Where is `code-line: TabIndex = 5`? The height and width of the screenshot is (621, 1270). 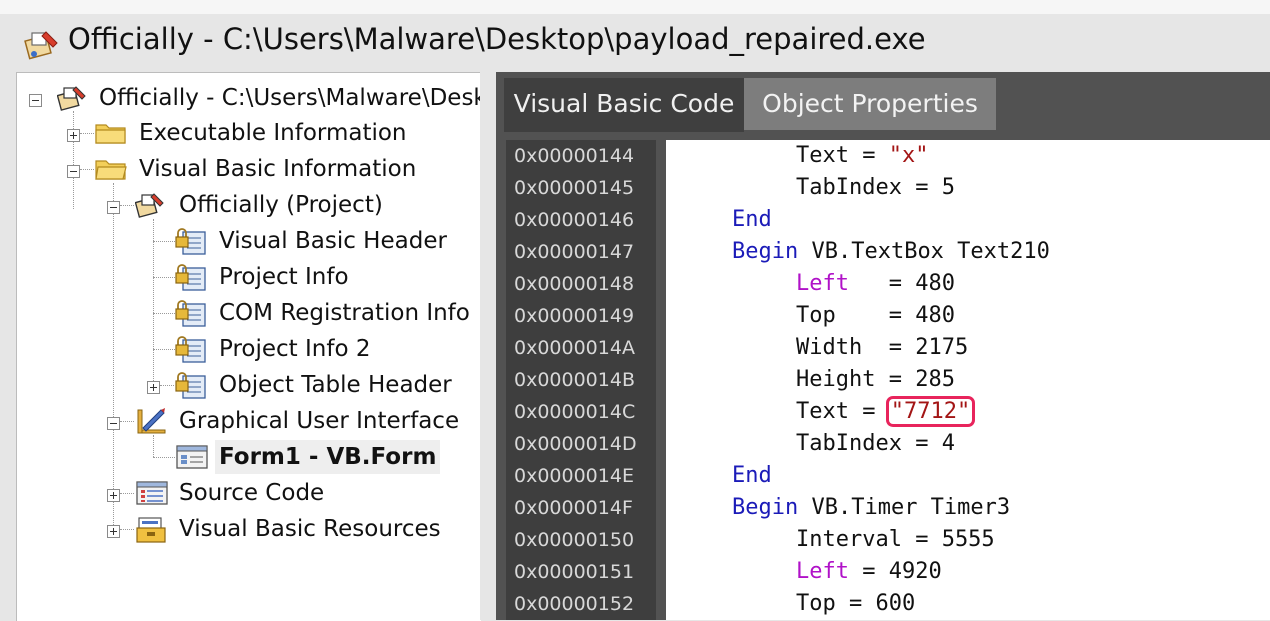
code-line: TabIndex = 5 is located at coordinates (875, 188).